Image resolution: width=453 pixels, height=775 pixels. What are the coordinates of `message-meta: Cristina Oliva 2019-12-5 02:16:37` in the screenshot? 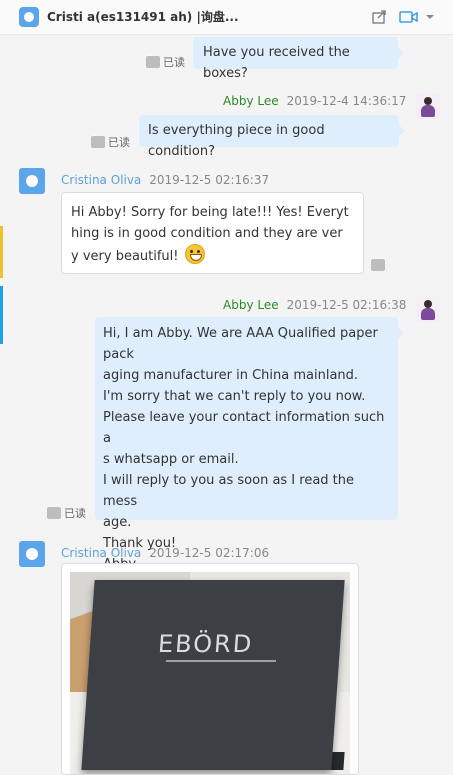 It's located at (165, 180).